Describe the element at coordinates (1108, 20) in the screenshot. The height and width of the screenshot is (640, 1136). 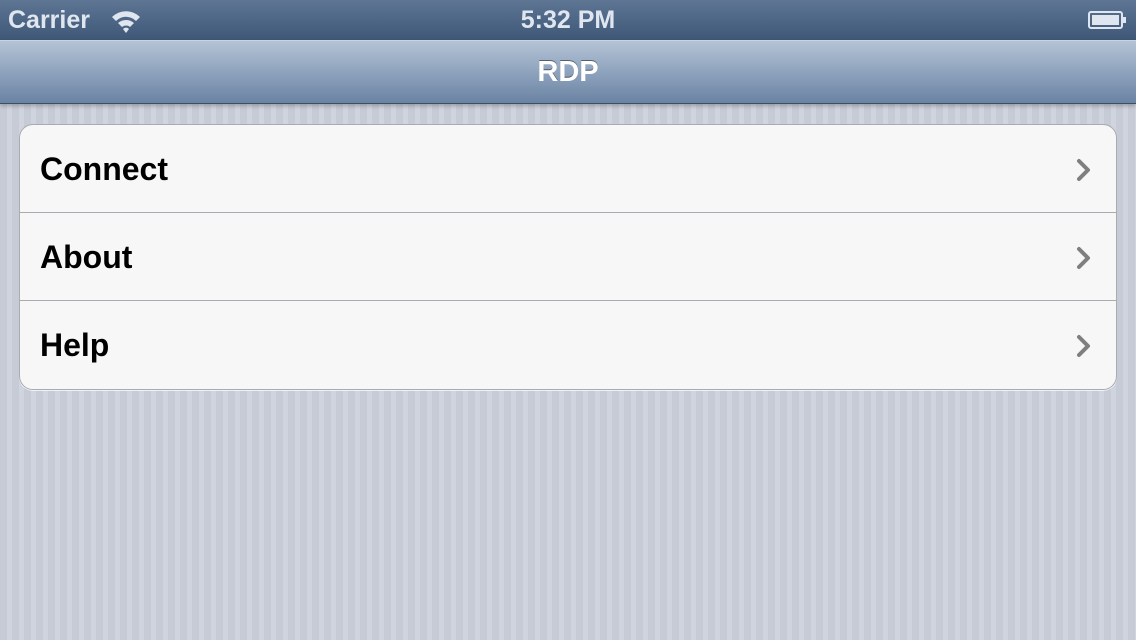
I see `battery-icon` at that location.